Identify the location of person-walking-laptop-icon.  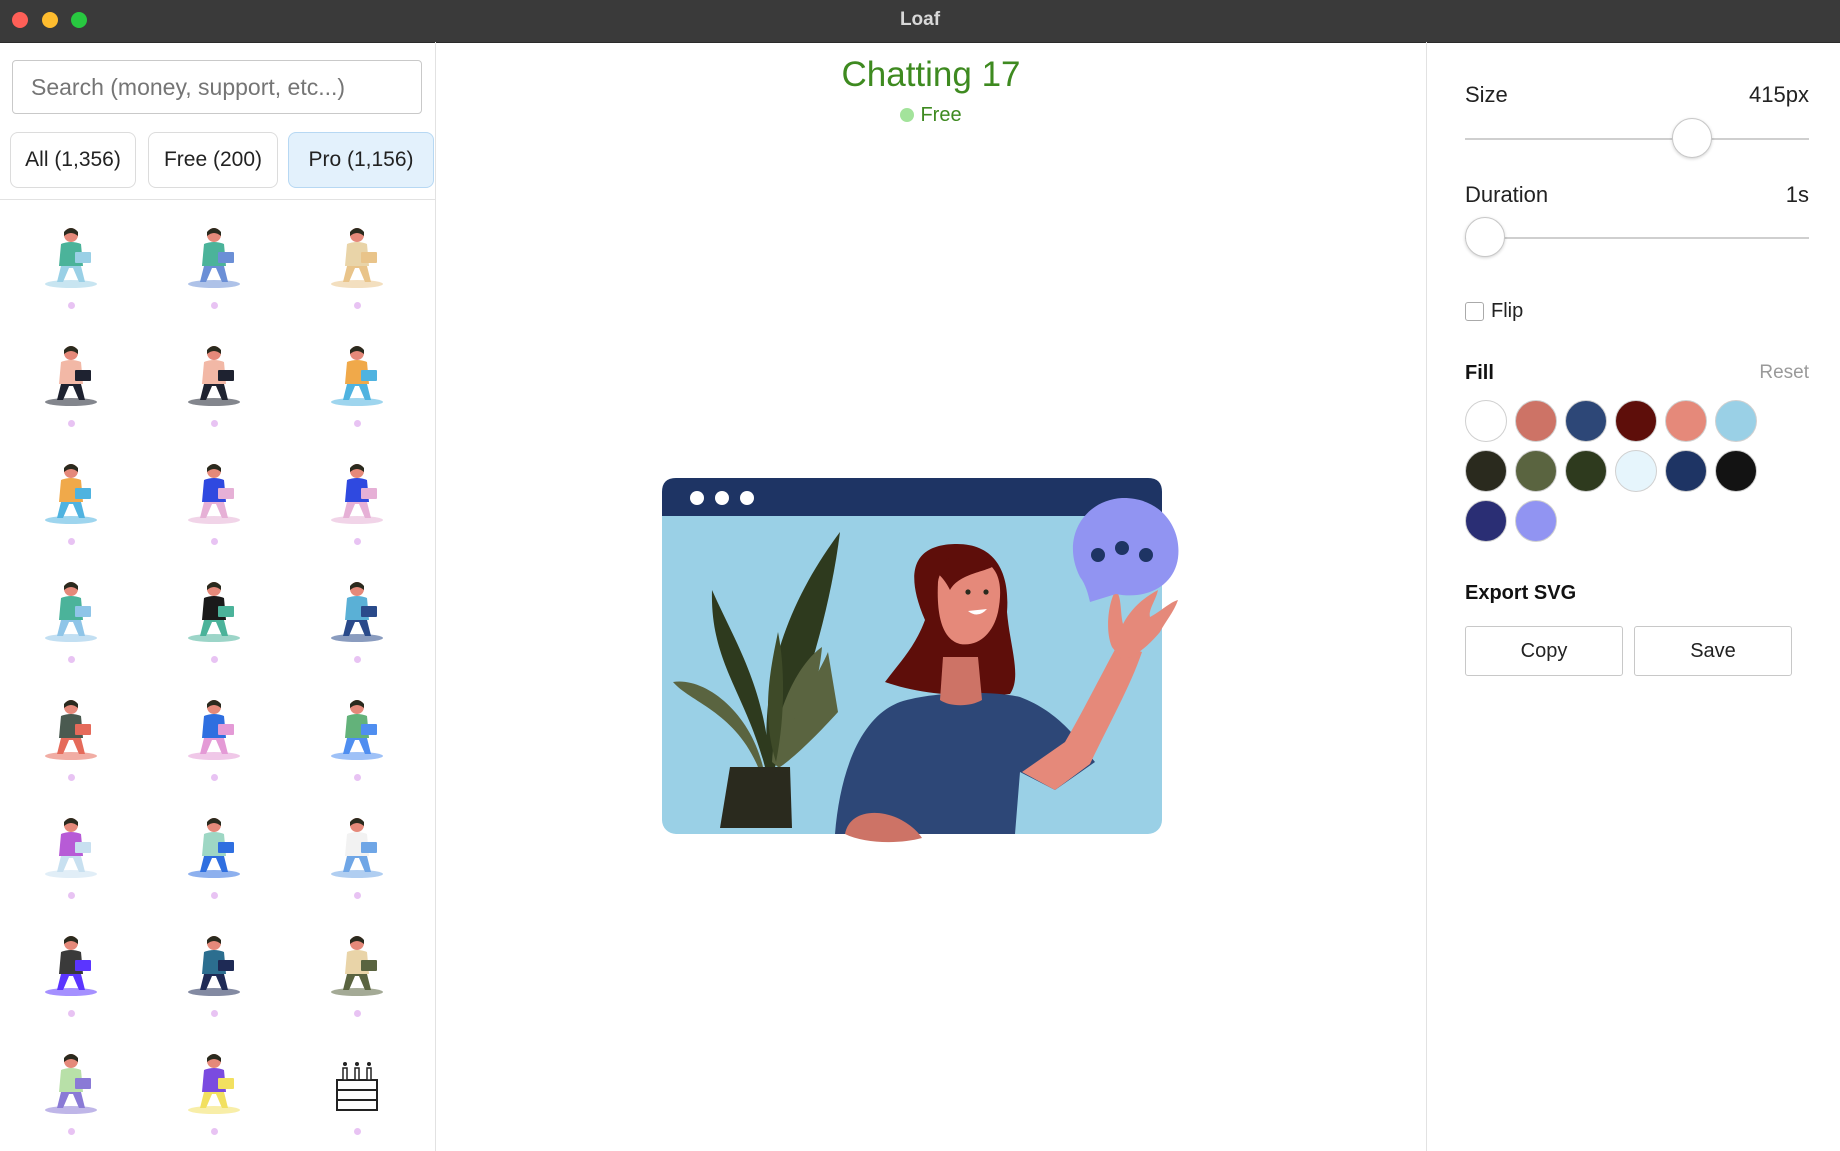
(357, 848).